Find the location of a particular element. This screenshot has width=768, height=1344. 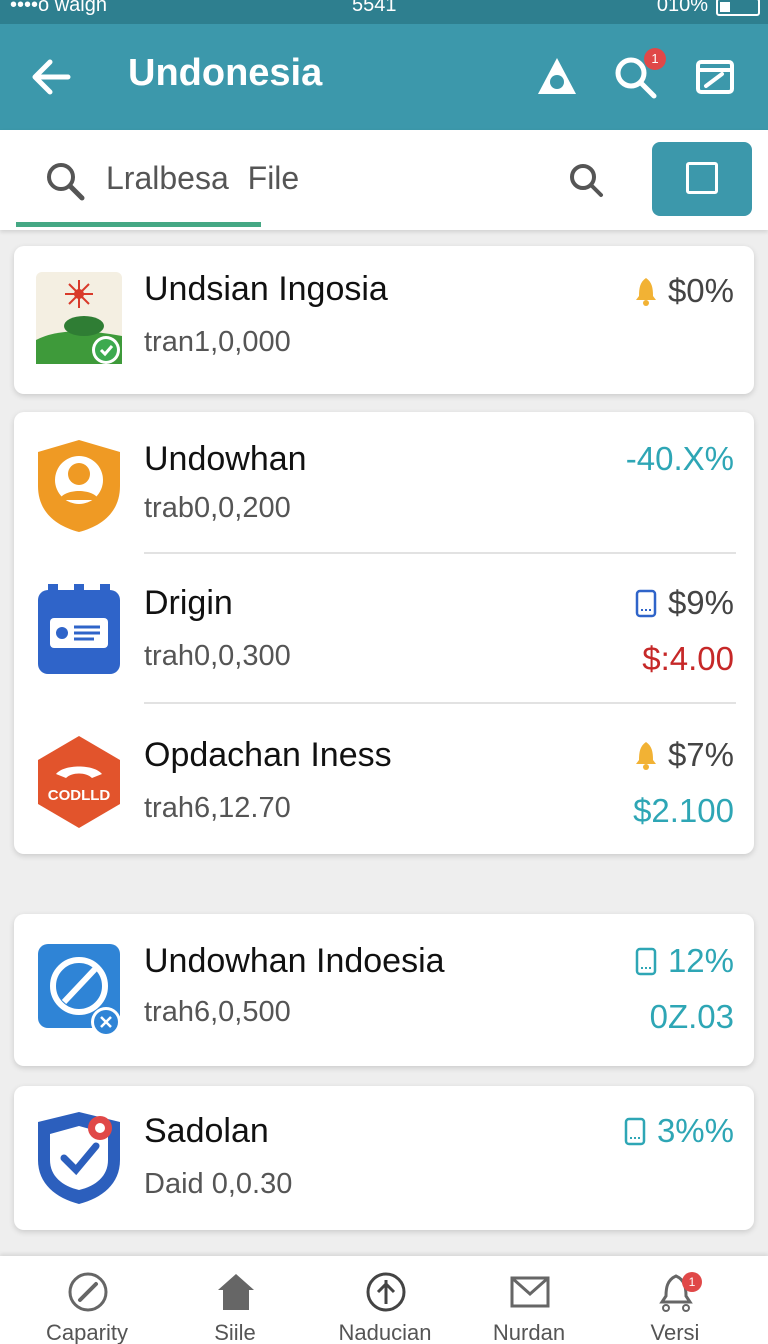

list-item: Drigin trah0,0,300 $9% $:4.00 is located at coordinates (384, 632).